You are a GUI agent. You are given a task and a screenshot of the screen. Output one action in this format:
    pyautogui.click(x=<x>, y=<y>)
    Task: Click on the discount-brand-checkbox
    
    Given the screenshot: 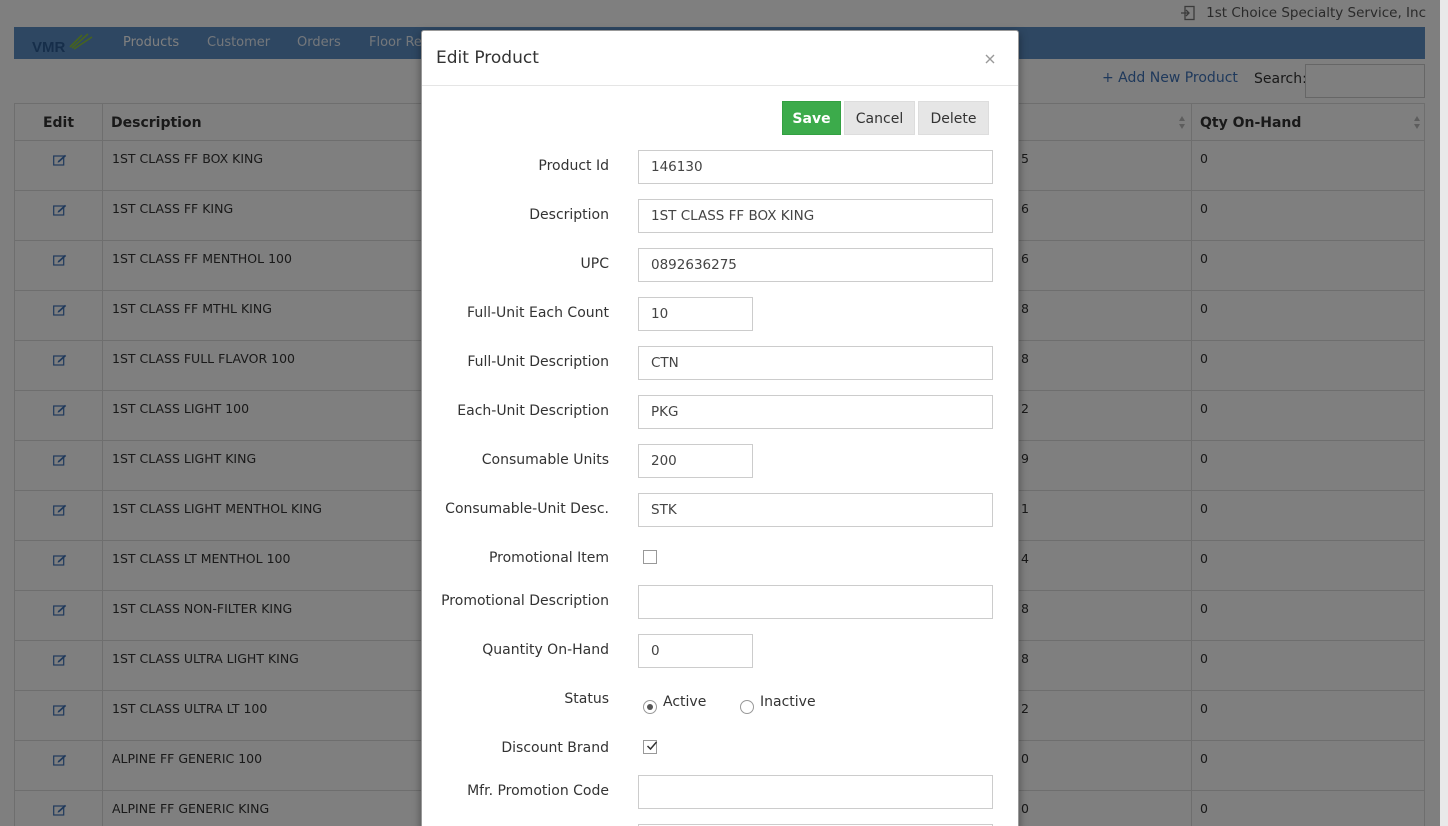 What is the action you would take?
    pyautogui.click(x=650, y=747)
    